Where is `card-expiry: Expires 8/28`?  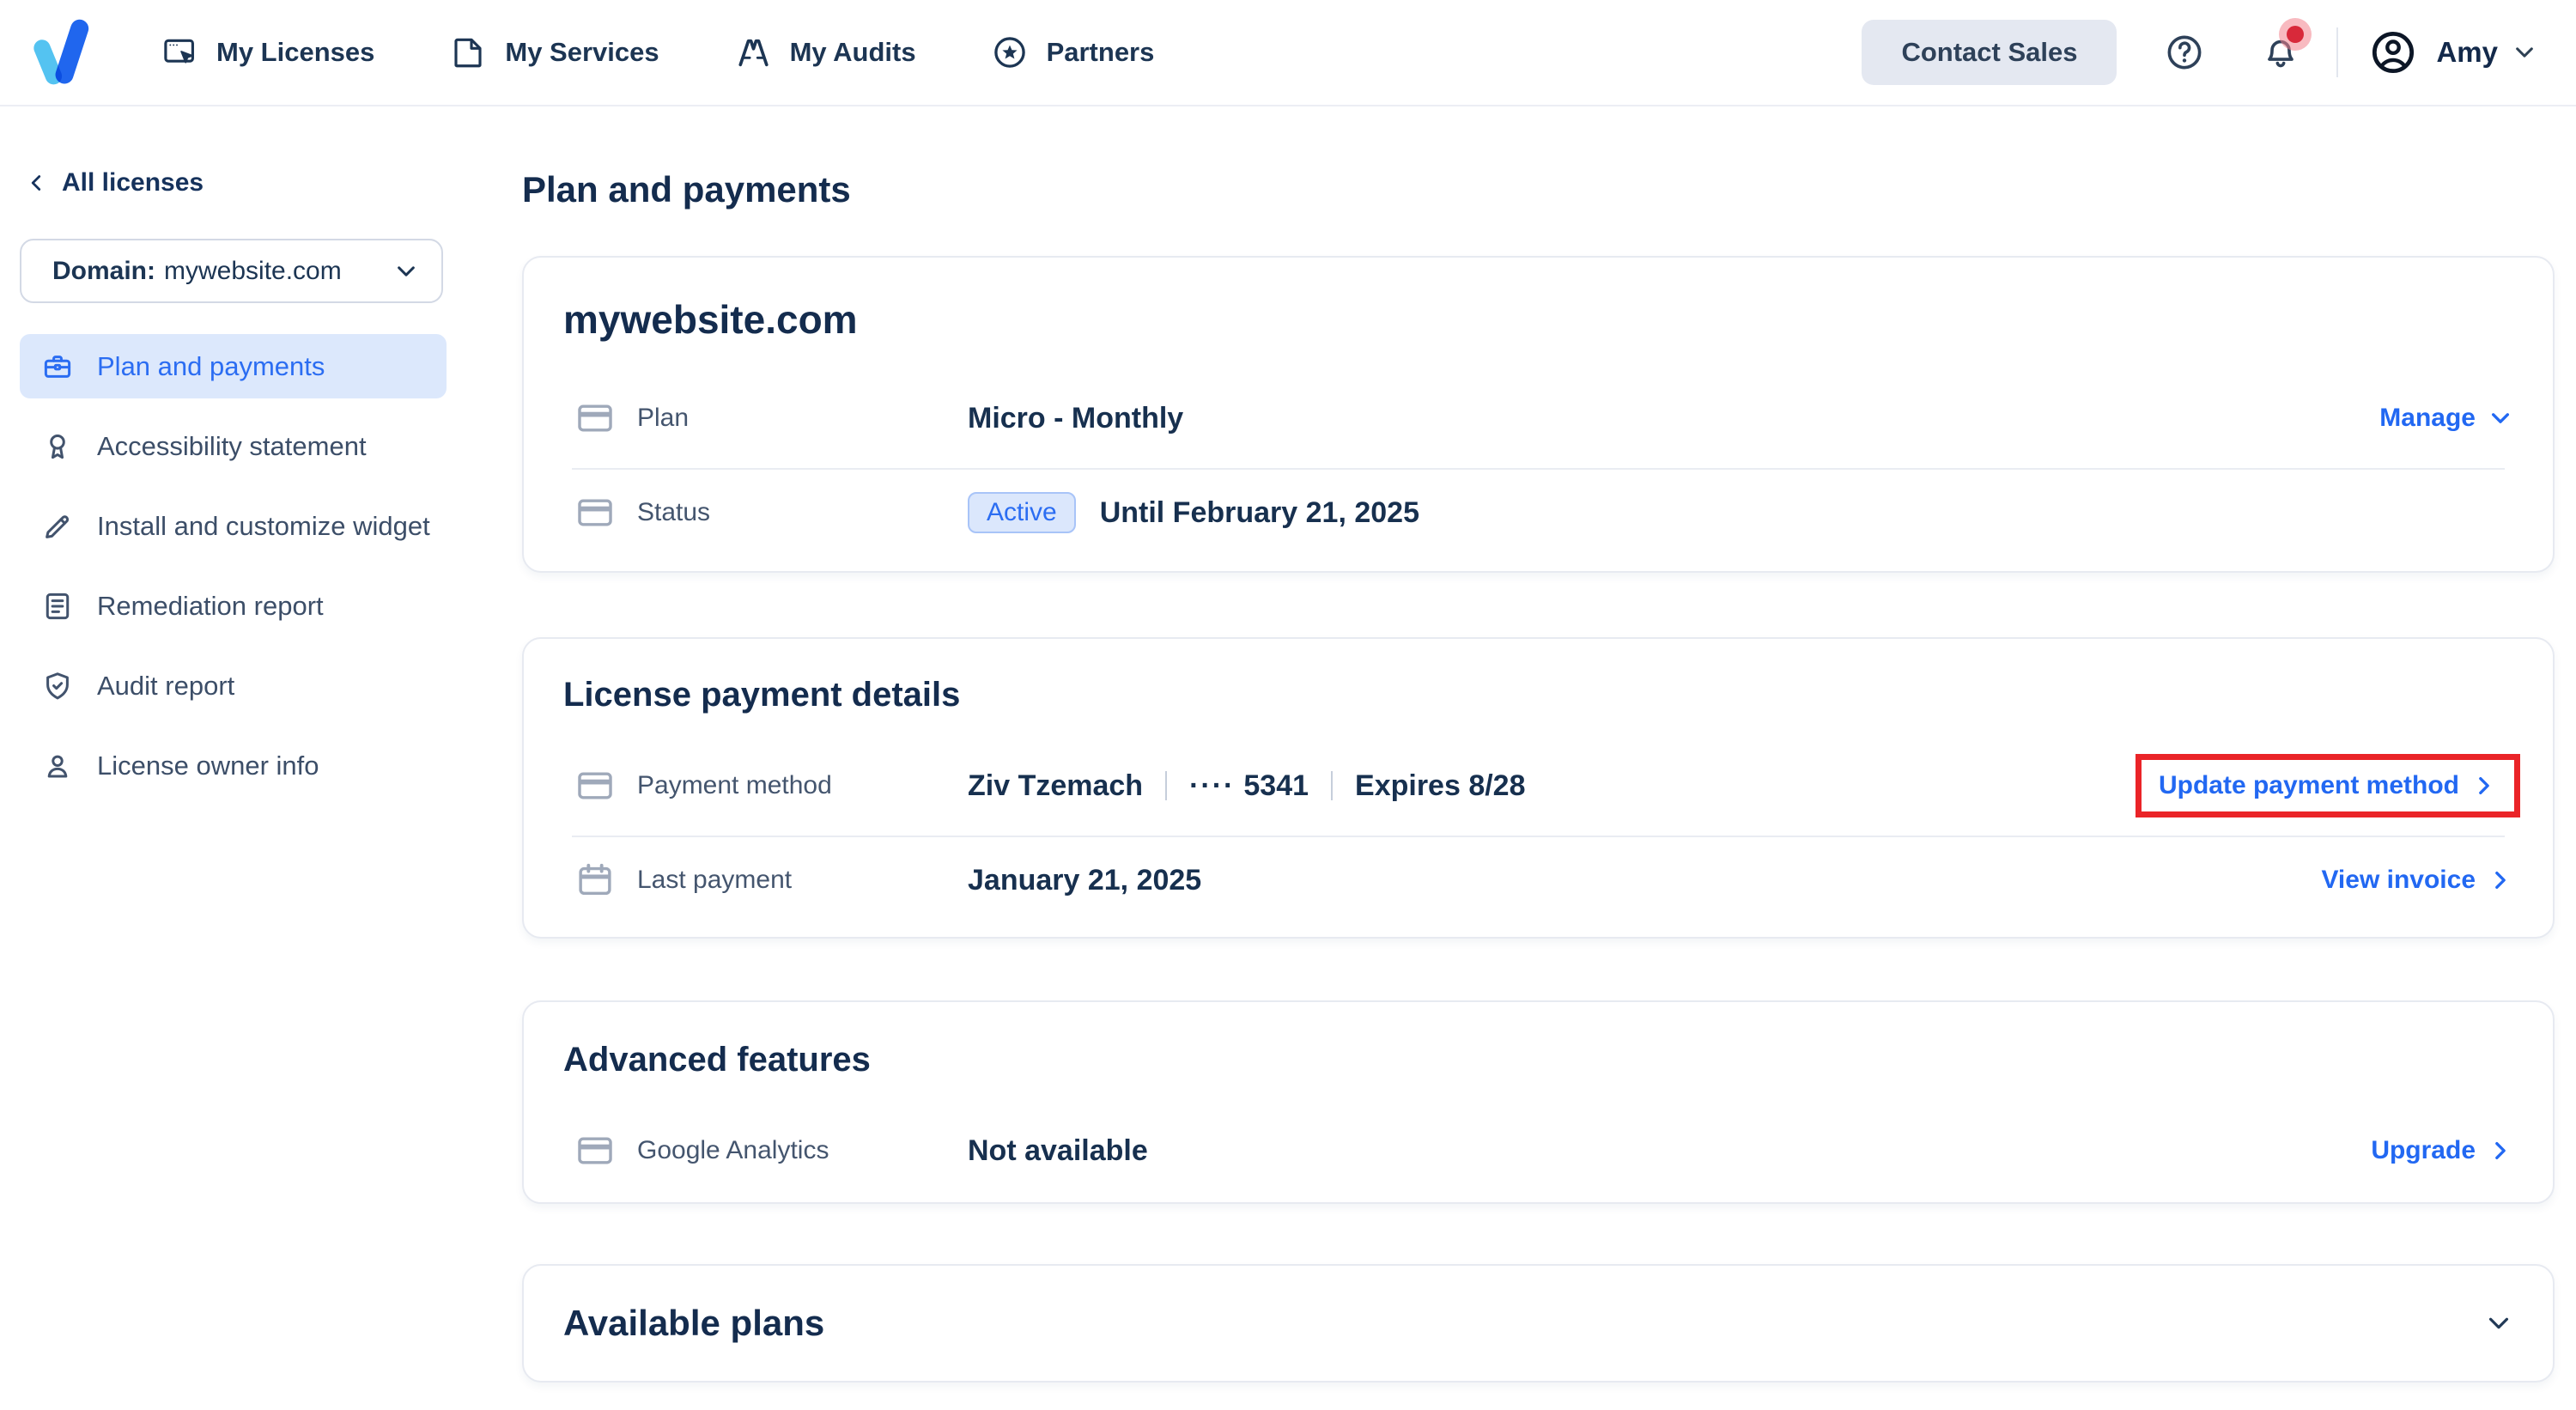
card-expiry: Expires 8/28 is located at coordinates (1440, 785).